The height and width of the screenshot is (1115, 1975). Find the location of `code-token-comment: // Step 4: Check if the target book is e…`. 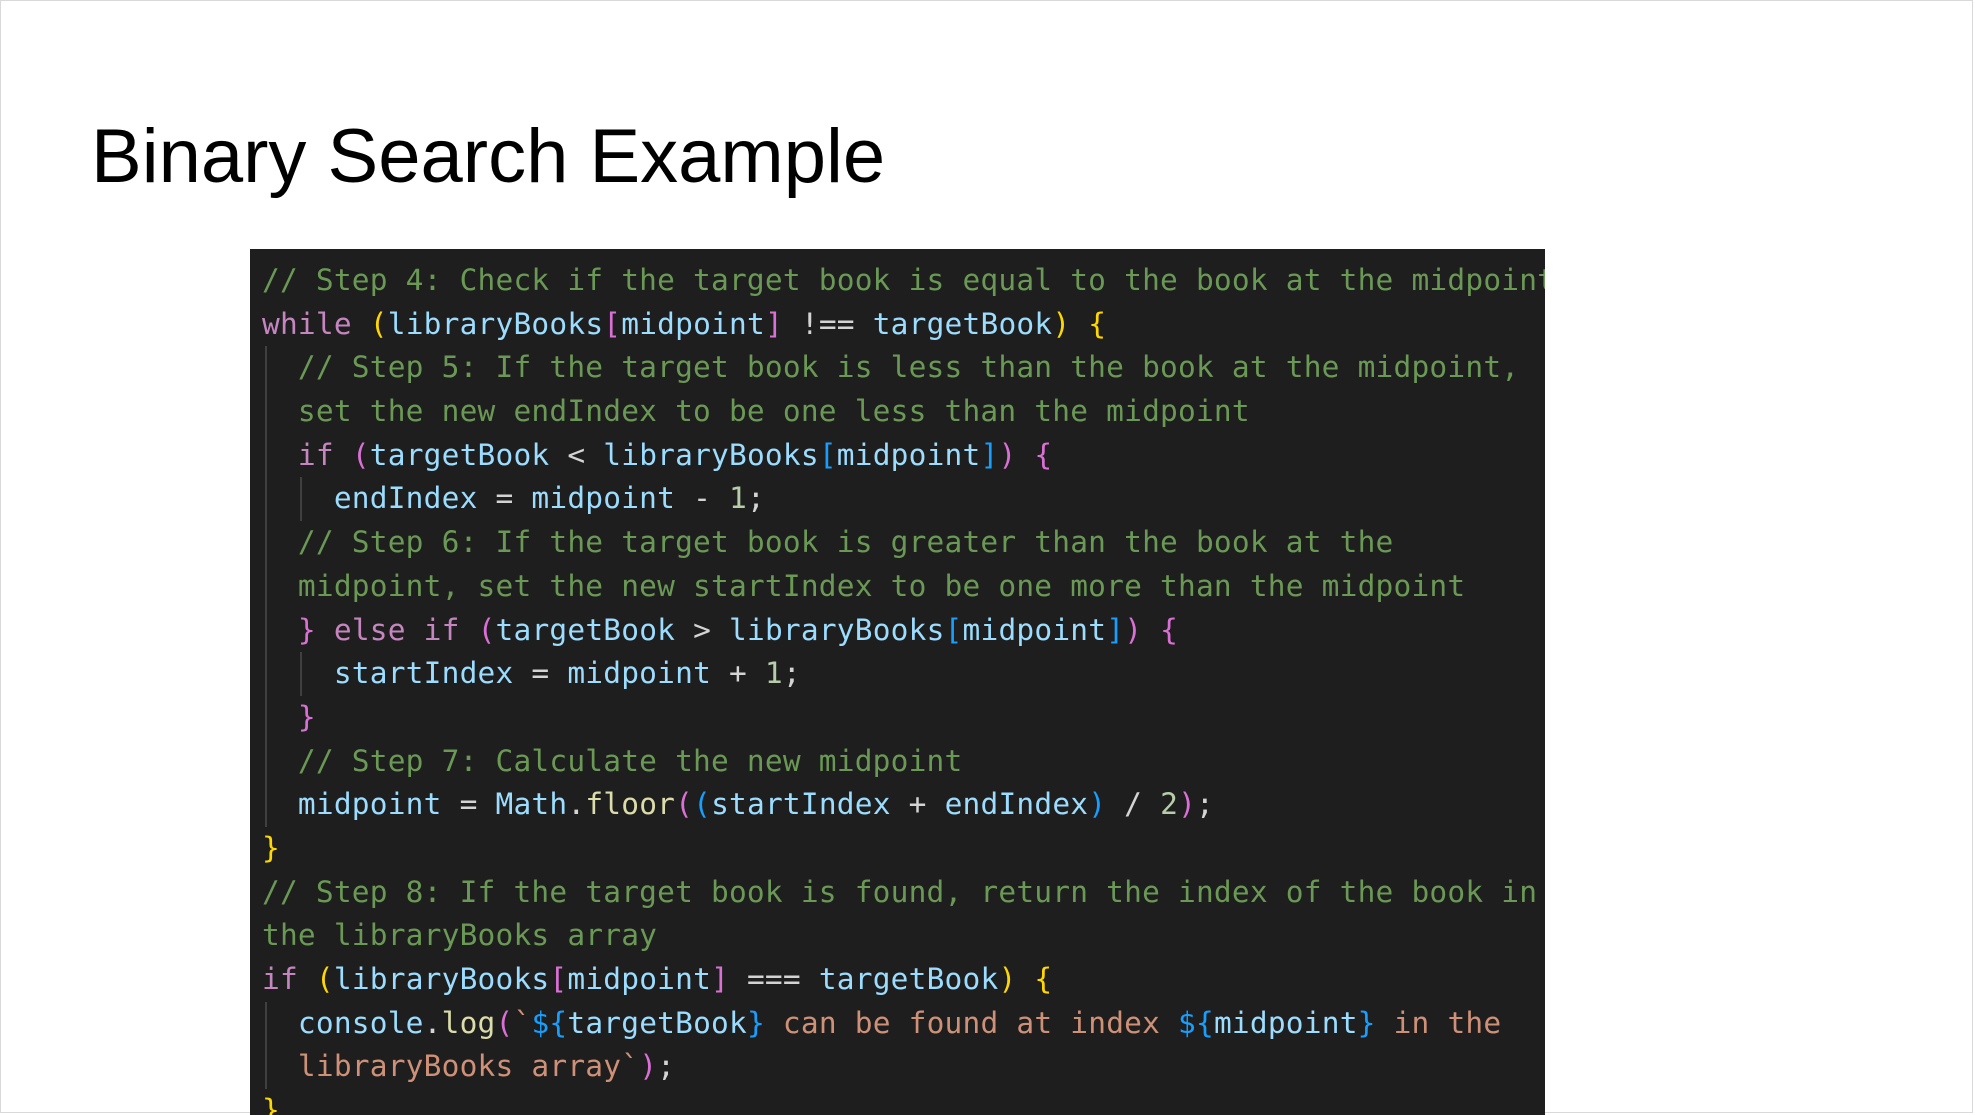

code-token-comment: // Step 4: Check if the target book is e… is located at coordinates (903, 280).